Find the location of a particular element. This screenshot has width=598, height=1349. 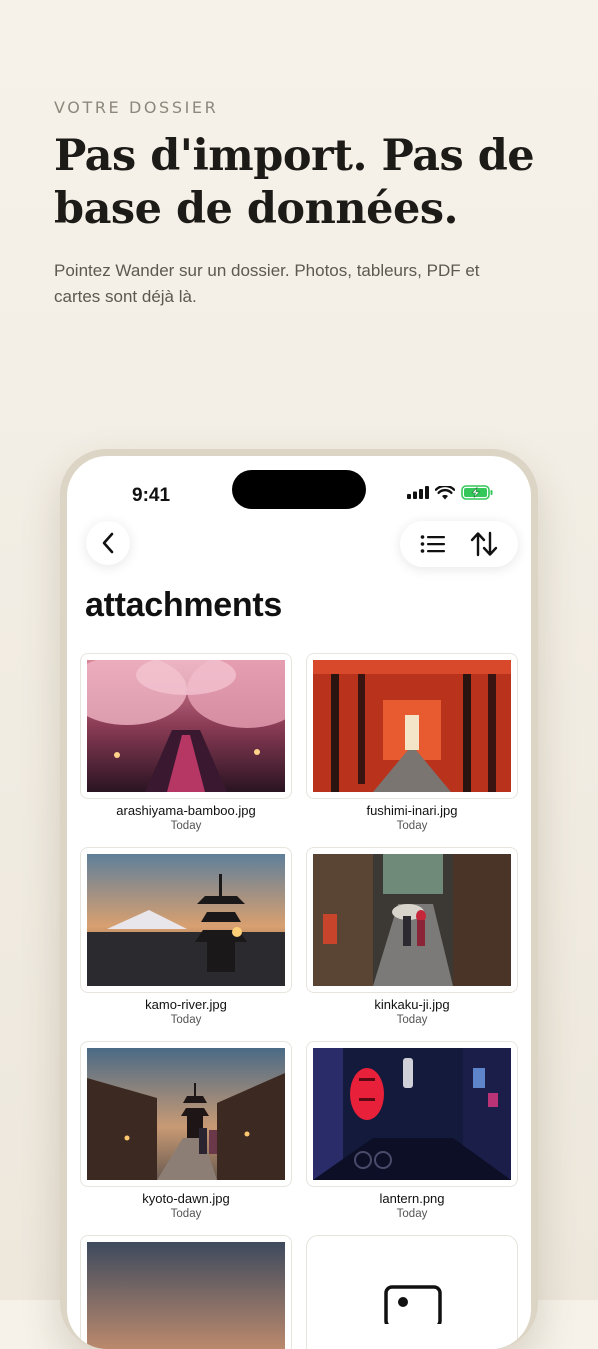

file-name: kamo-river.jpg is located at coordinates (186, 1004).